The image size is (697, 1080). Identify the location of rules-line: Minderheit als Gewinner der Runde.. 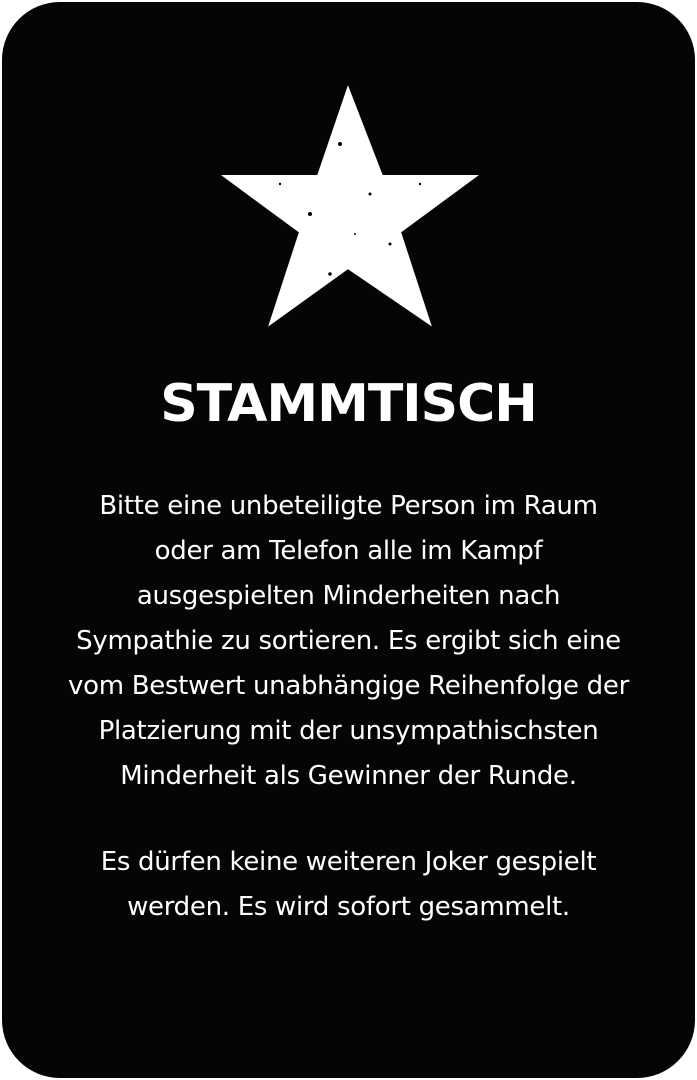
(348, 776).